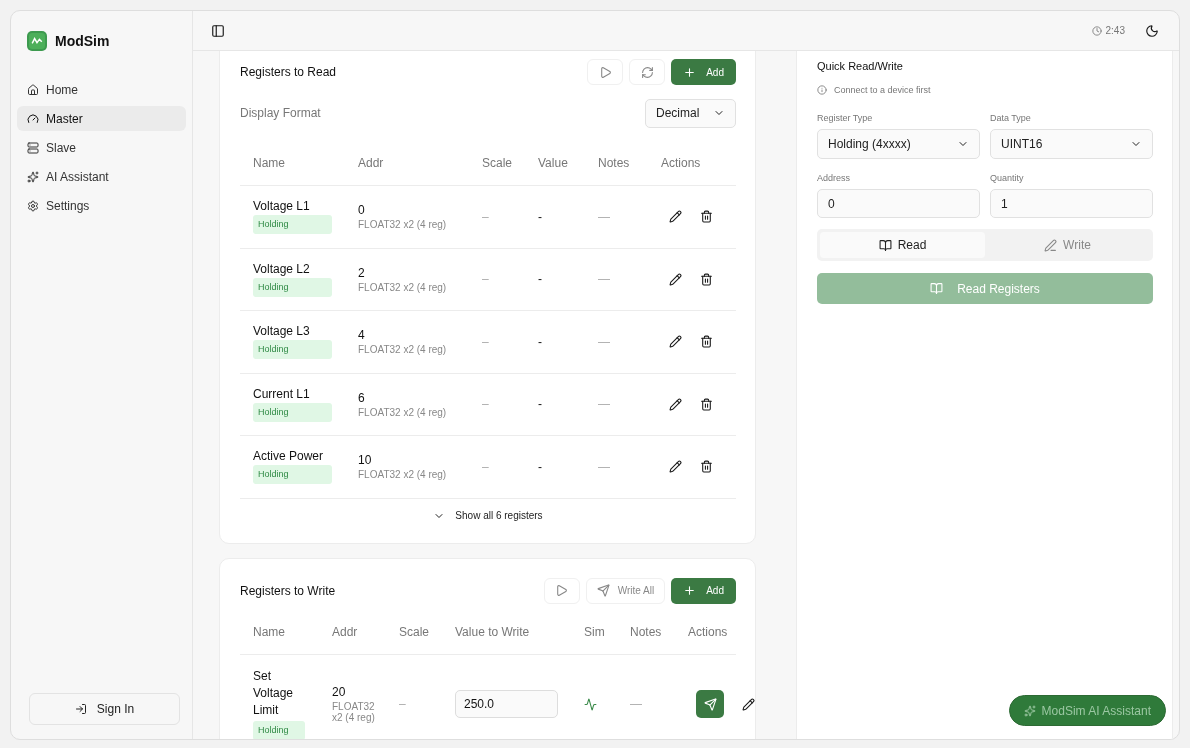  I want to click on register-name: Voltage L1, so click(282, 206).